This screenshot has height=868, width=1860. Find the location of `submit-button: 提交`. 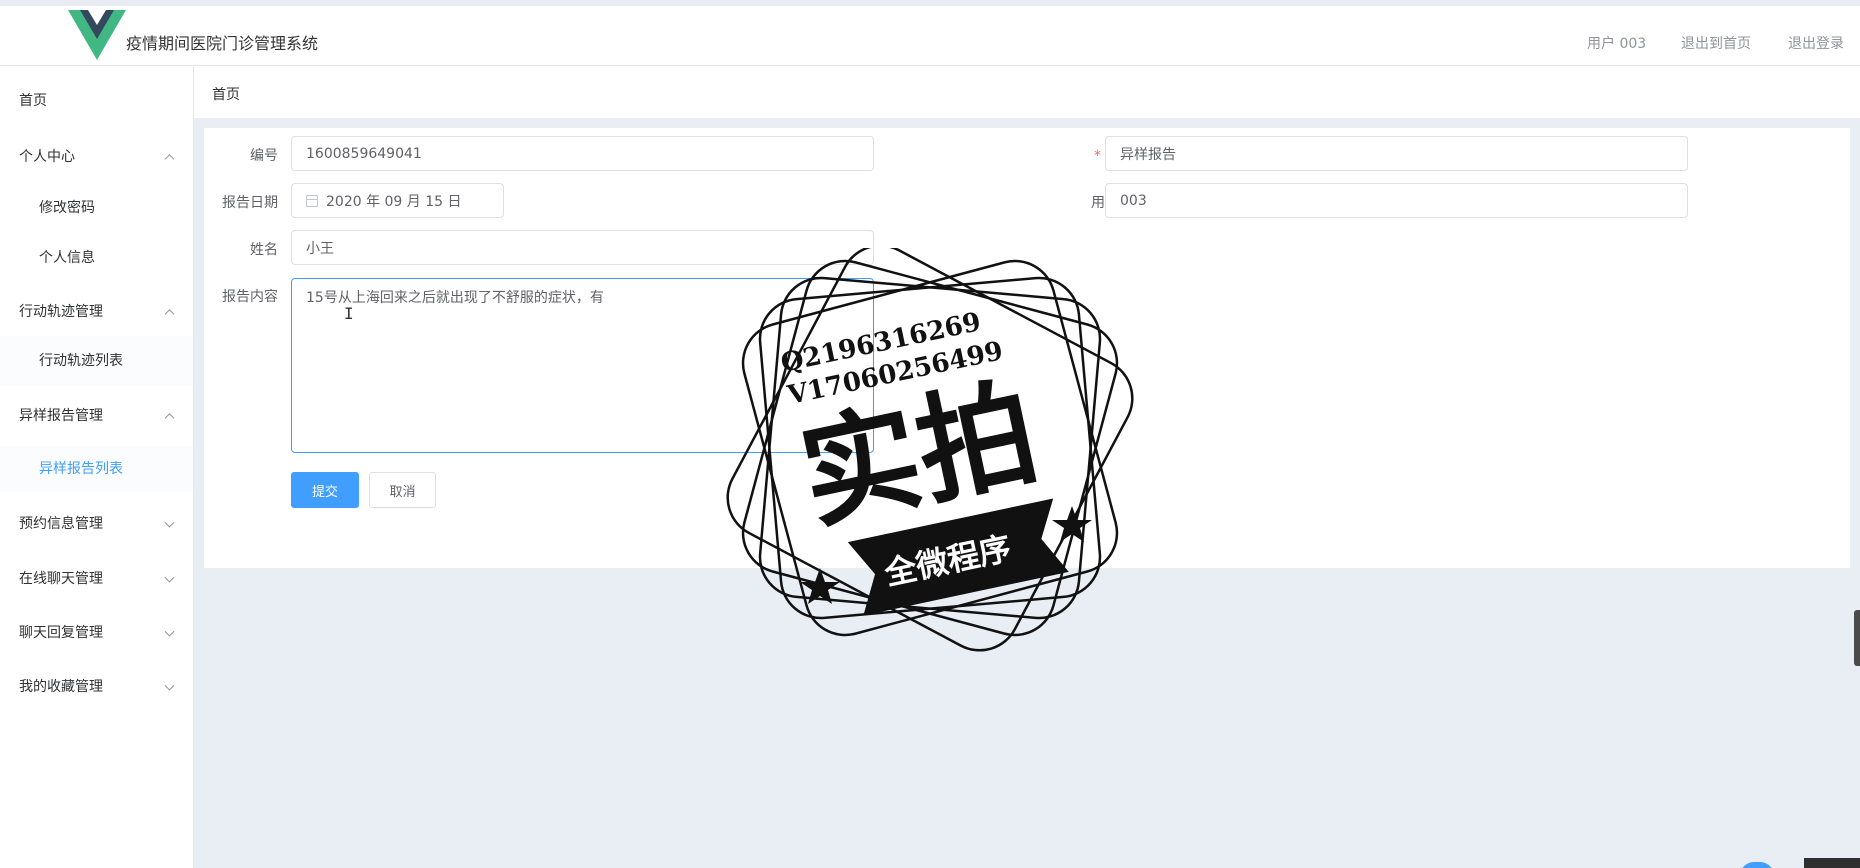

submit-button: 提交 is located at coordinates (325, 490).